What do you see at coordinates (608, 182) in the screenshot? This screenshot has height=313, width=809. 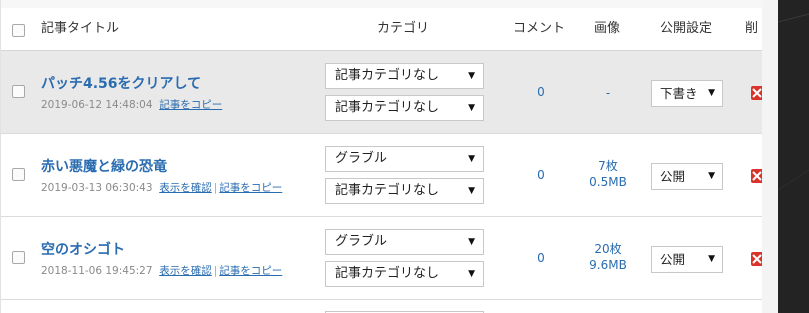 I see `image-size: 0.5MB` at bounding box center [608, 182].